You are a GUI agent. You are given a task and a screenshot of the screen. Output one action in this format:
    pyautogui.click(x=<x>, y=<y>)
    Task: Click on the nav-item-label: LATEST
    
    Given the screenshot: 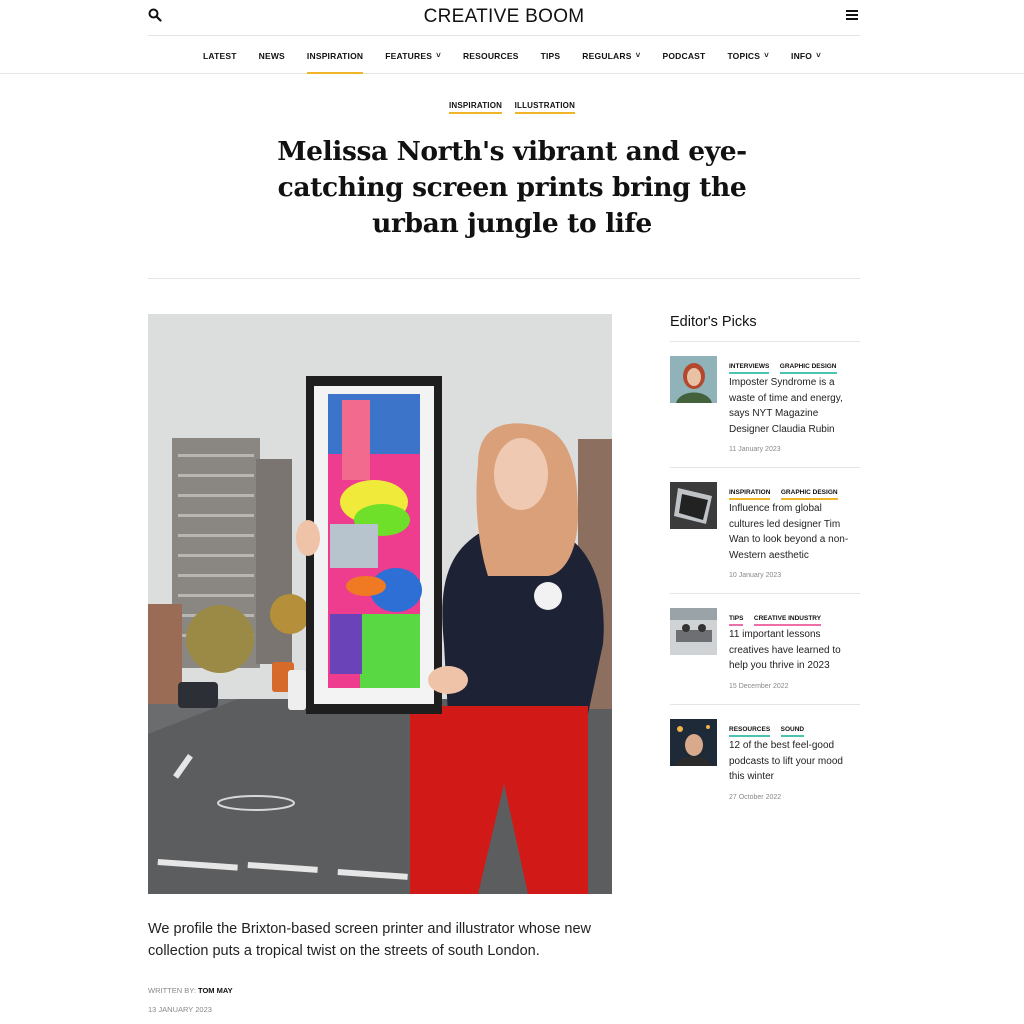 What is the action you would take?
    pyautogui.click(x=219, y=55)
    